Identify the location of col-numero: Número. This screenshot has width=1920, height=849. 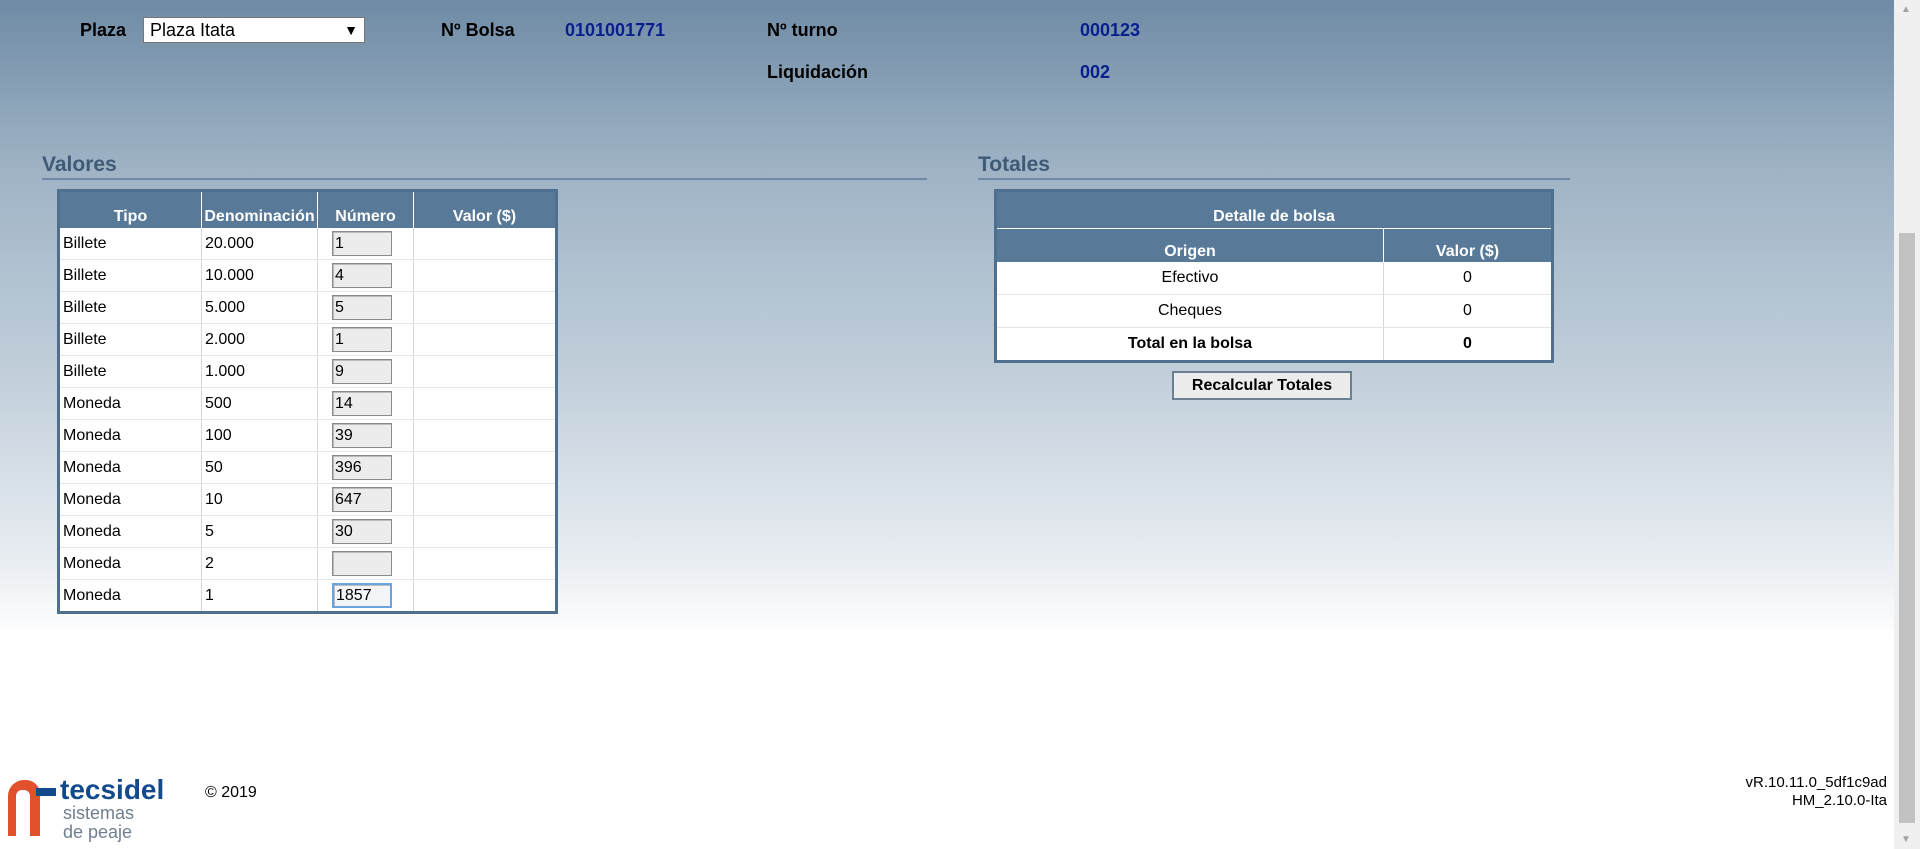
(365, 209).